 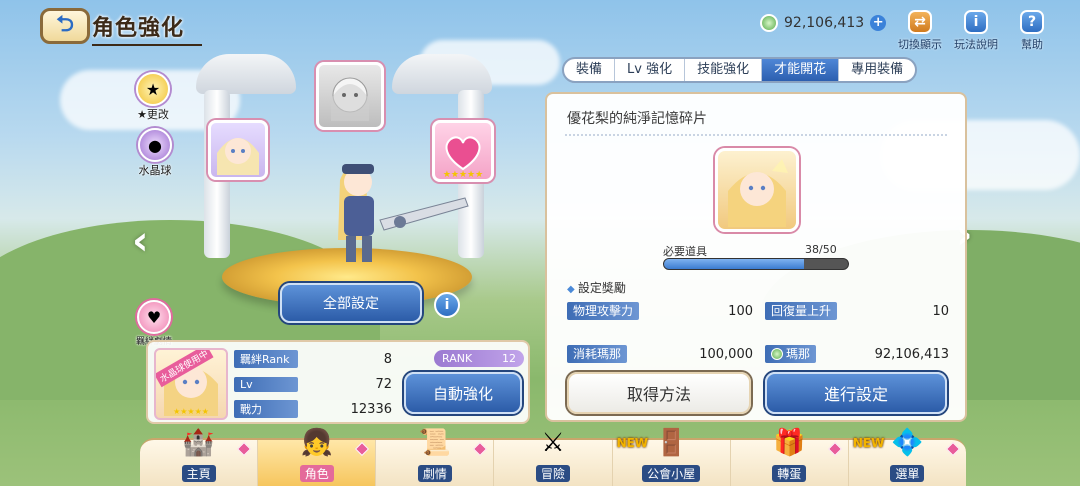 What do you see at coordinates (1032, 44) in the screenshot?
I see `help-label: 幫助` at bounding box center [1032, 44].